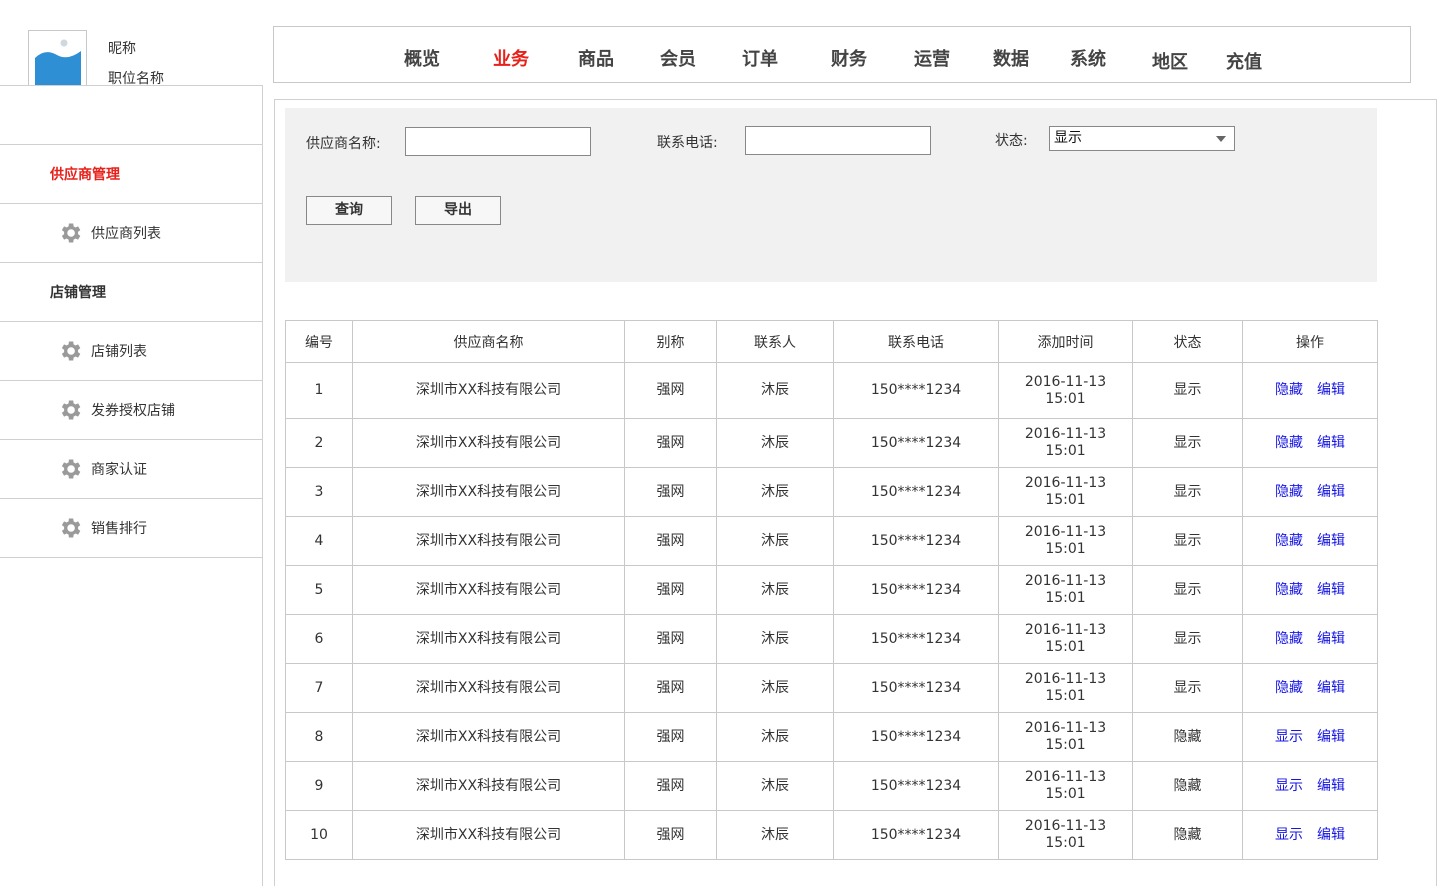  Describe the element at coordinates (838, 140) in the screenshot. I see `phone-input` at that location.